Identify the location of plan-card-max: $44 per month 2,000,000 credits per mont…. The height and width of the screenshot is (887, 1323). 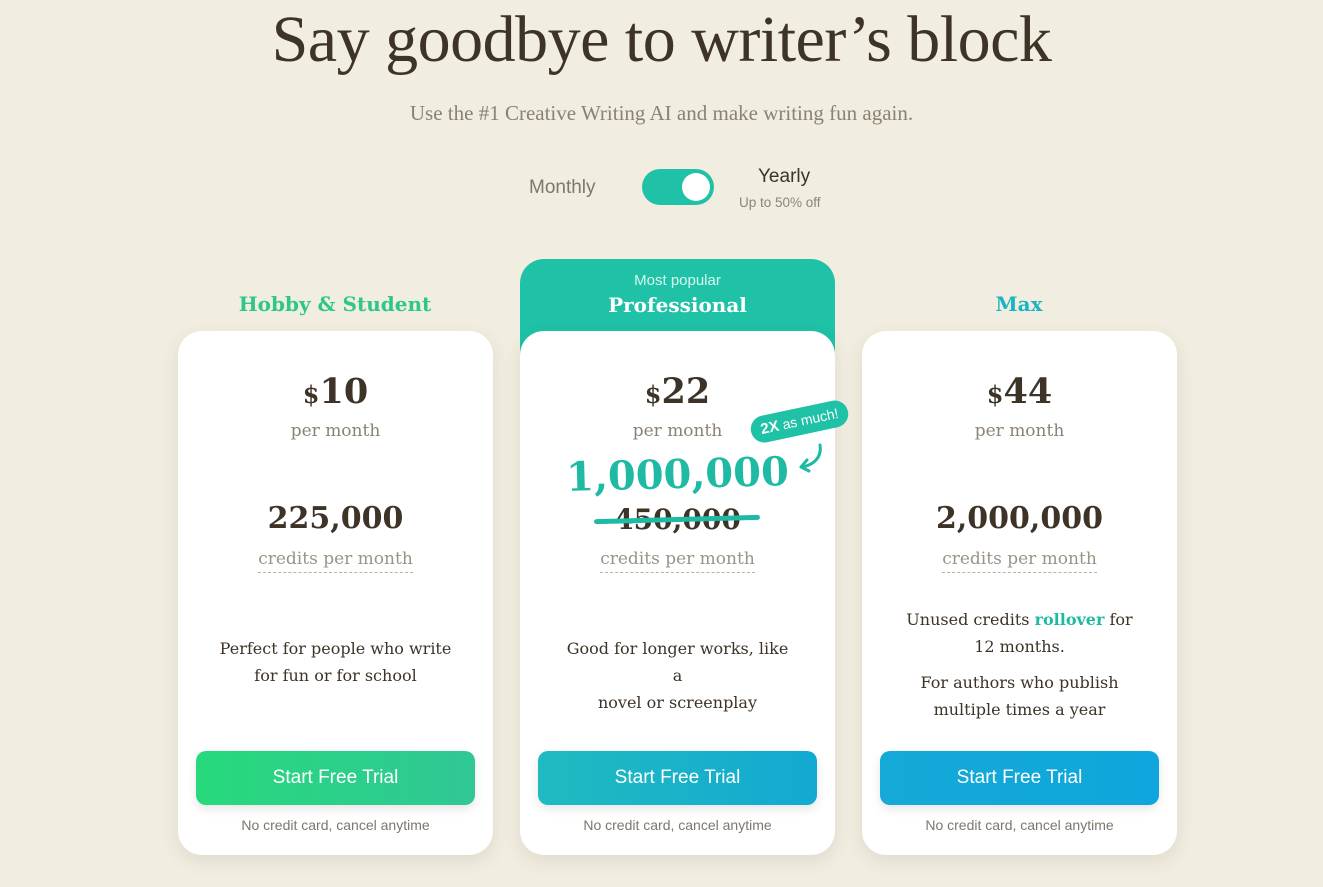
(1019, 593).